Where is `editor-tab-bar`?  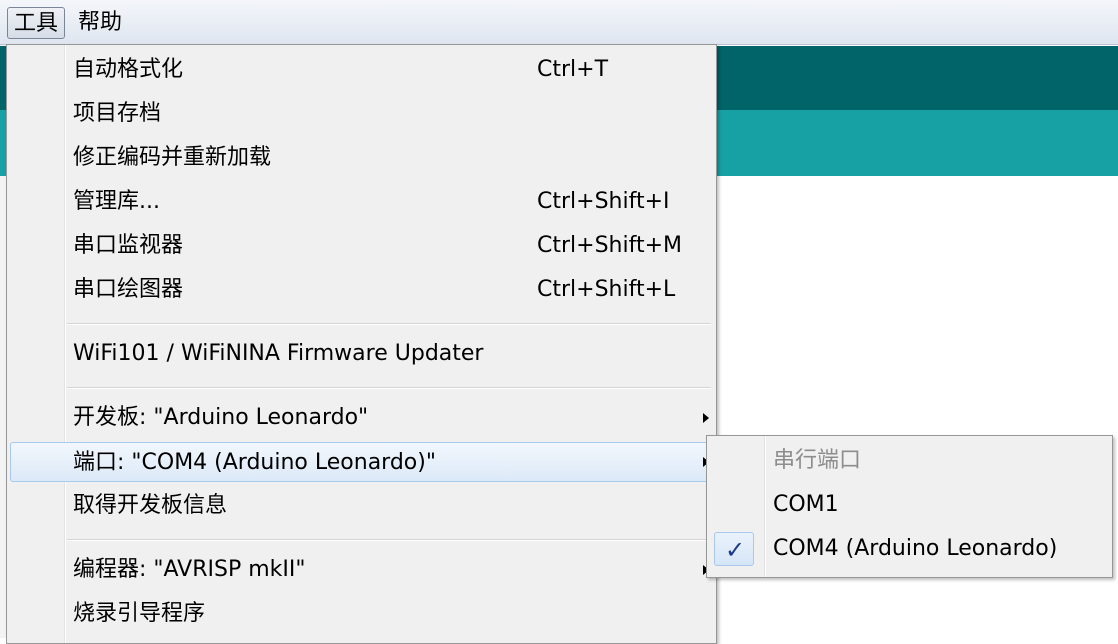
editor-tab-bar is located at coordinates (917, 143).